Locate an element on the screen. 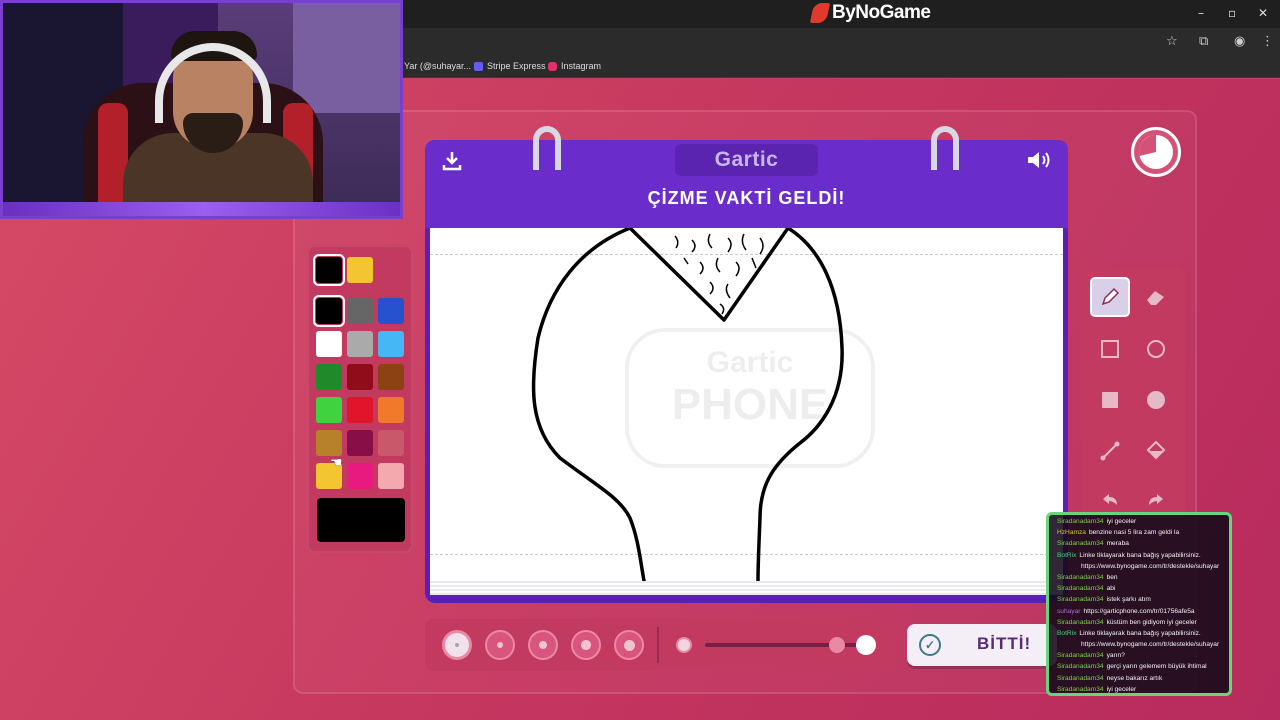 This screenshot has height=720, width=1280. chat-username: BotRix is located at coordinates (1067, 555).